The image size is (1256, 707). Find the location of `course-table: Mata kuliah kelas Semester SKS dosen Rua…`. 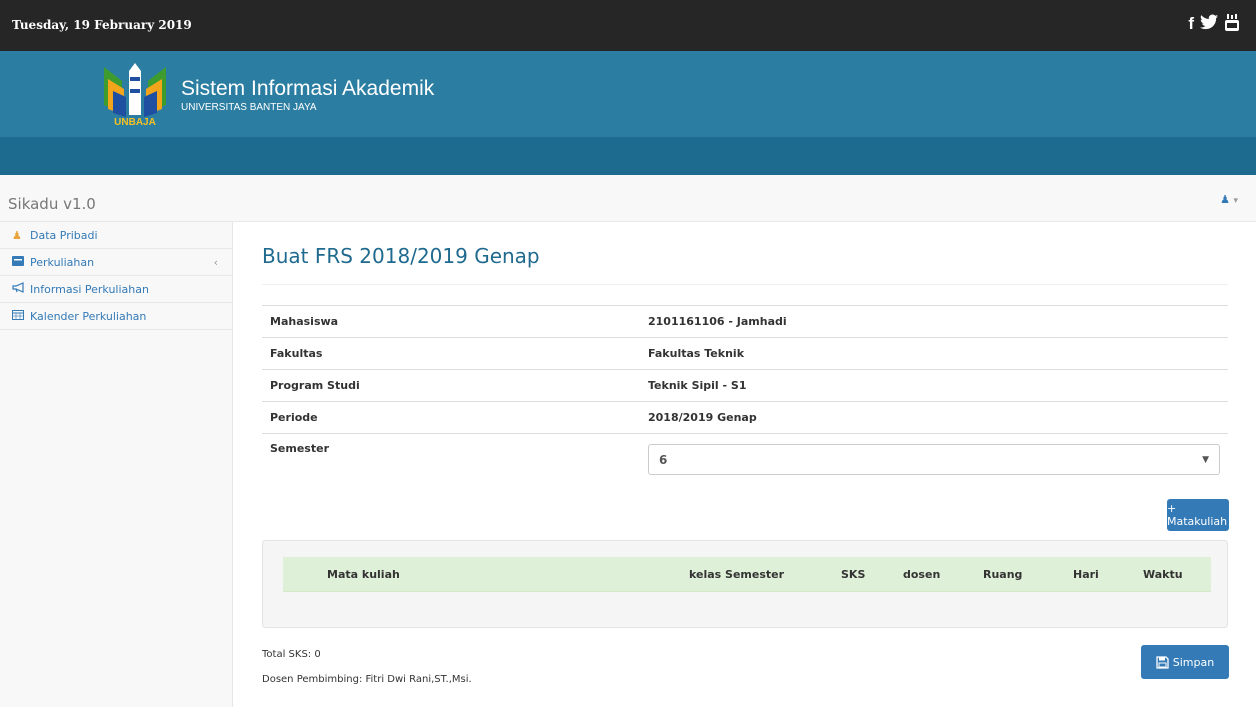

course-table: Mata kuliah kelas Semester SKS dosen Rua… is located at coordinates (747, 574).